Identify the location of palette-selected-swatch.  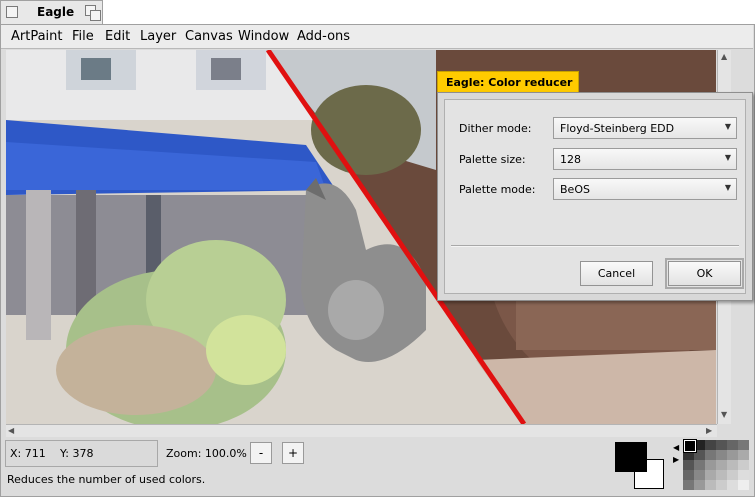
(690, 446).